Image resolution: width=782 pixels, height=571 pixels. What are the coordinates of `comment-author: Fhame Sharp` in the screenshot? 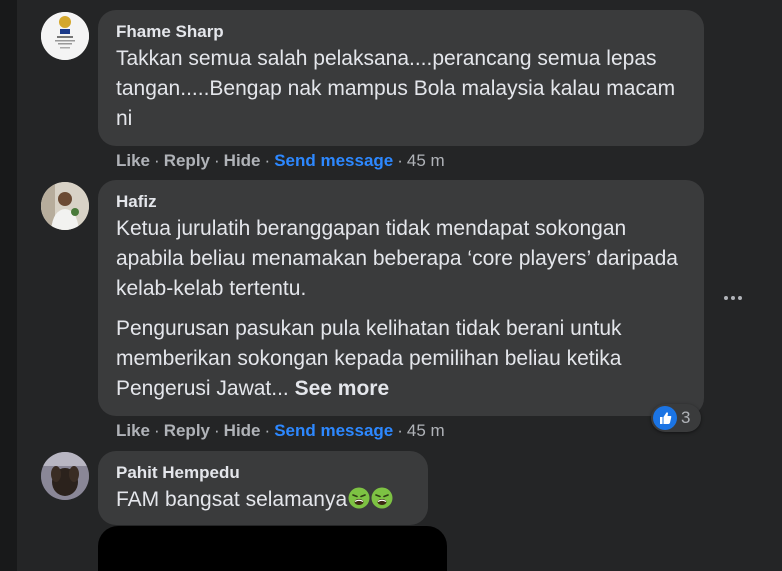 It's located at (401, 32).